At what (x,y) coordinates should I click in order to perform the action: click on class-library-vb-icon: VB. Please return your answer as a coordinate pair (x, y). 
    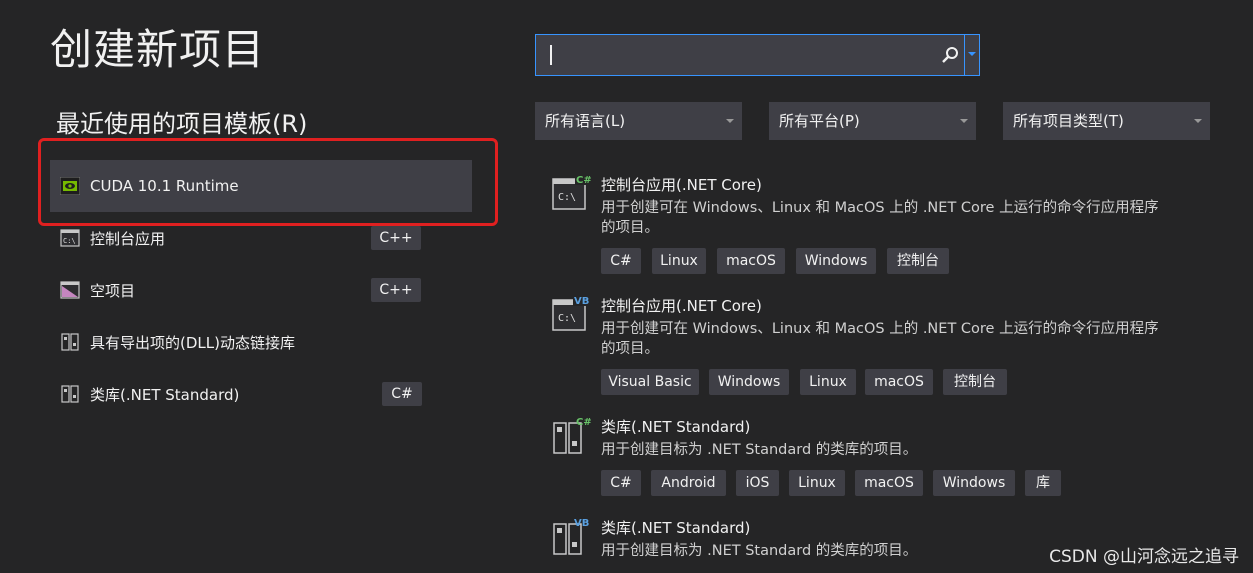
    Looking at the image, I should click on (571, 536).